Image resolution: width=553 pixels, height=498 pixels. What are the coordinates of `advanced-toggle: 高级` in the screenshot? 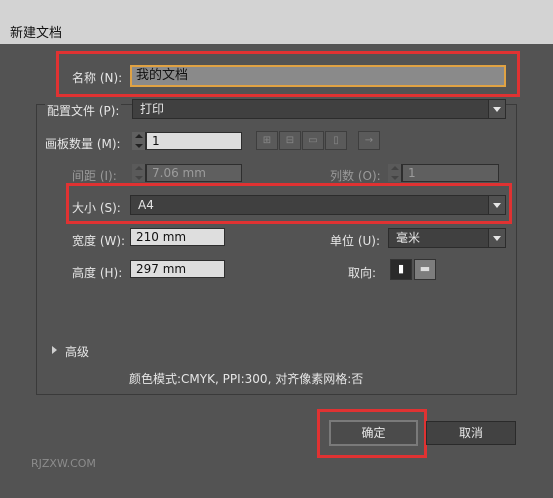 It's located at (77, 351).